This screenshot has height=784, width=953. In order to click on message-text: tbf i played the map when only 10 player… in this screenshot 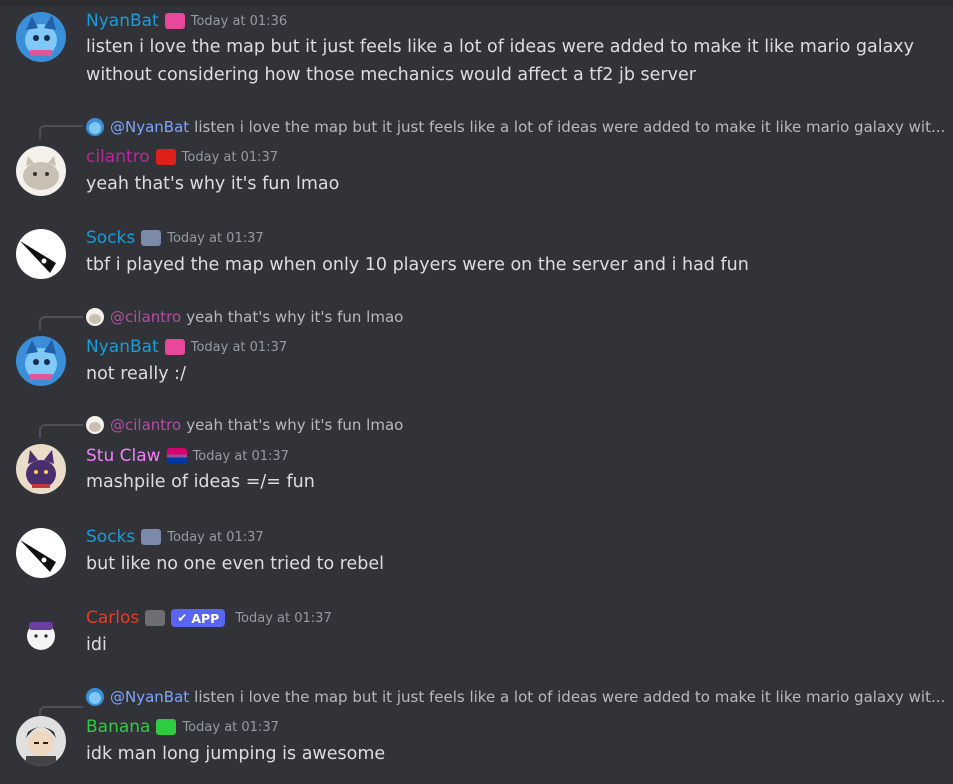, I will do `click(417, 265)`.